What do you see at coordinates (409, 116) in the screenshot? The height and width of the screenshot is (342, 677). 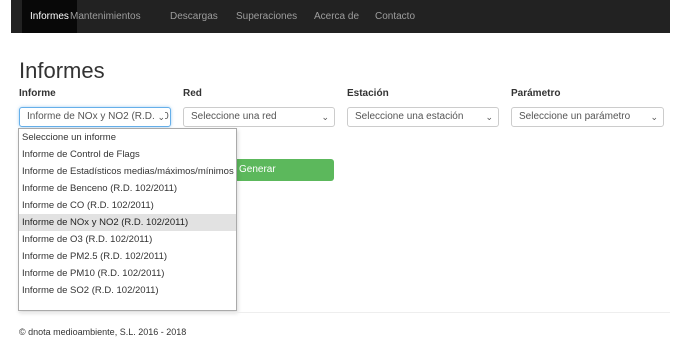 I see `estacion-select-value: Seleccione una estación` at bounding box center [409, 116].